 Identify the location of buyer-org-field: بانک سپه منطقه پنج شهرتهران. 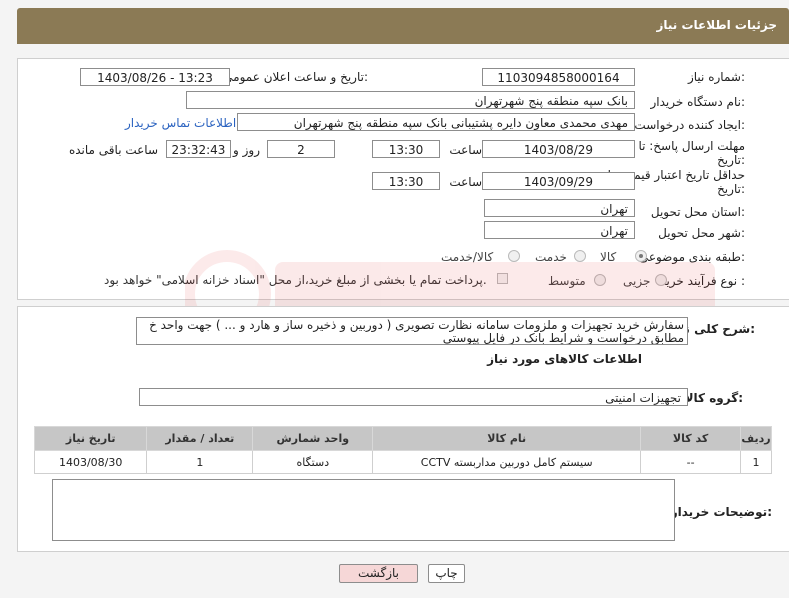
(410, 100).